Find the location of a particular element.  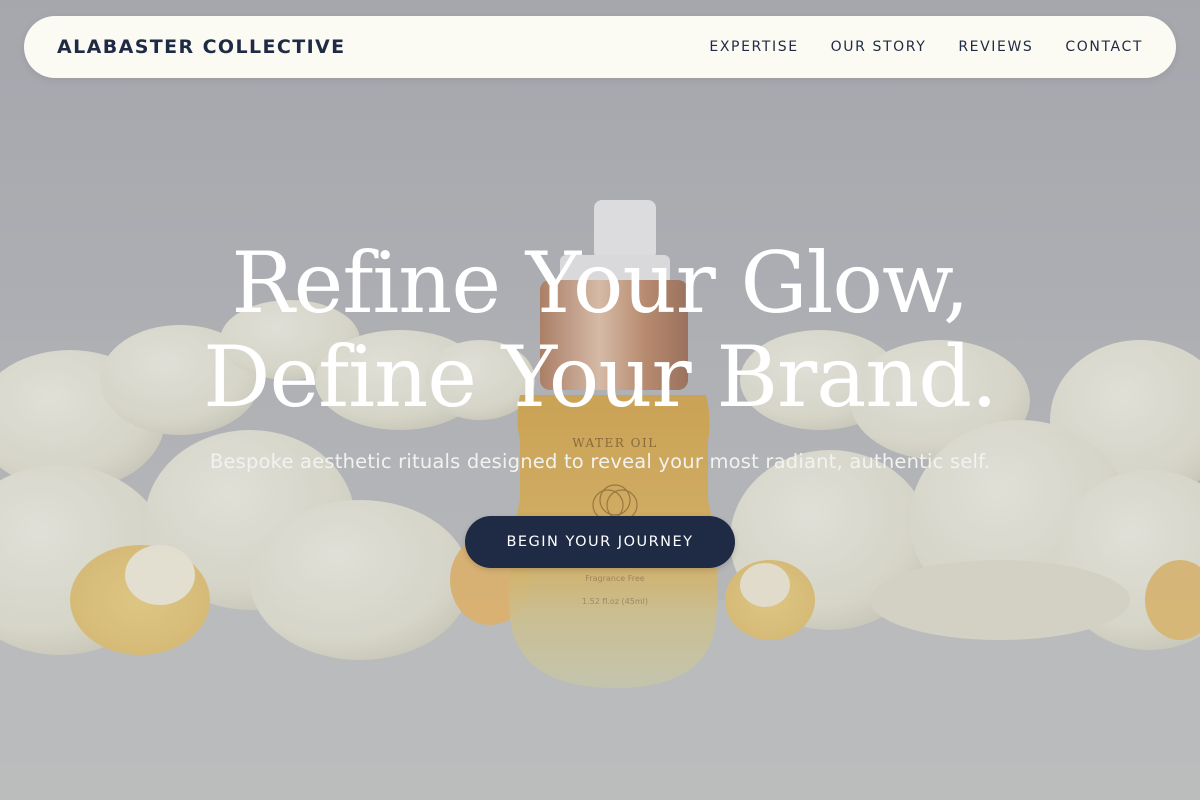

hero-headline-line-1: Refine Your Glow, is located at coordinates (600, 283).